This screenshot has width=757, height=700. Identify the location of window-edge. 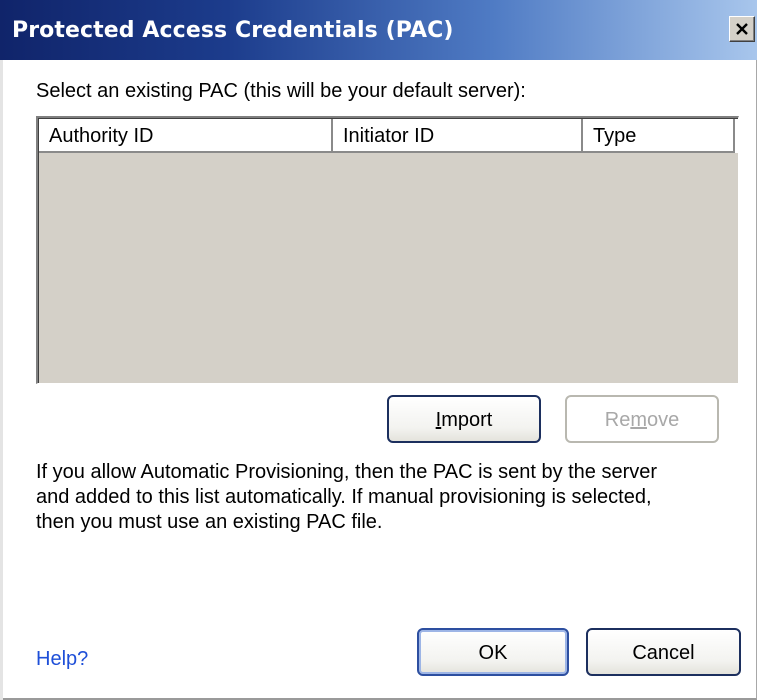
(1, 380).